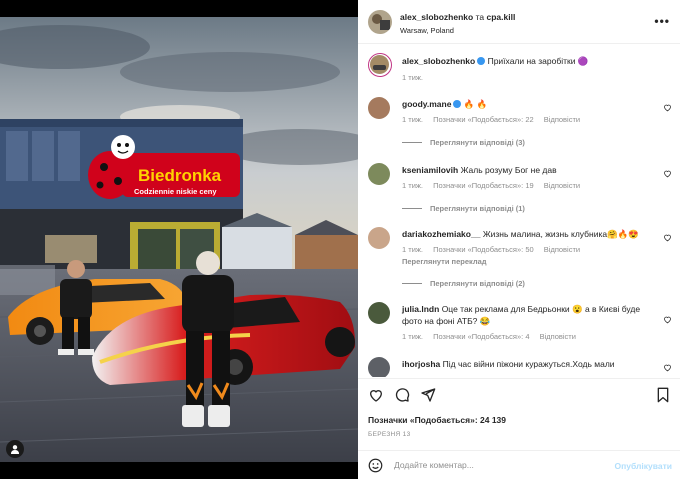 The image size is (680, 479). I want to click on caption-text: Приїхали на заробітки 🟣, so click(538, 61).